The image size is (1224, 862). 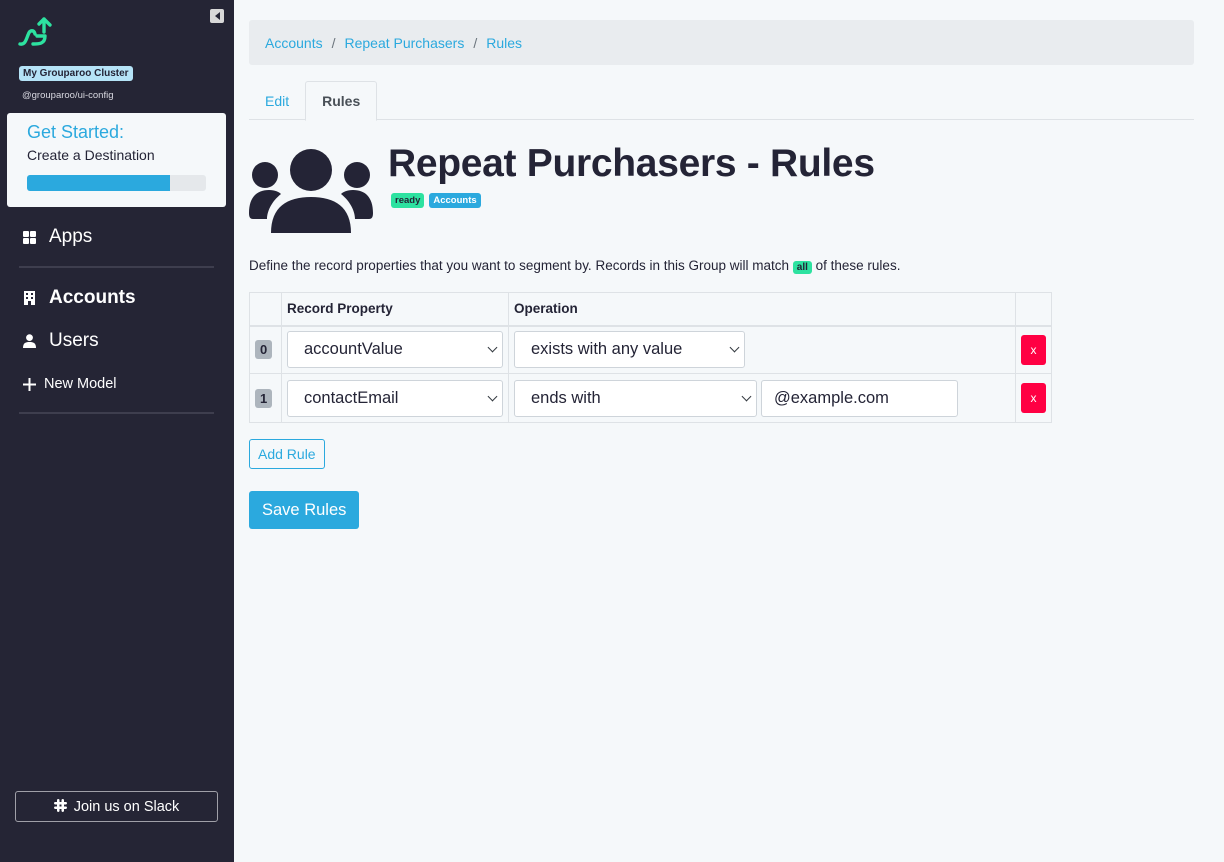 I want to click on building-icon, so click(x=29, y=298).